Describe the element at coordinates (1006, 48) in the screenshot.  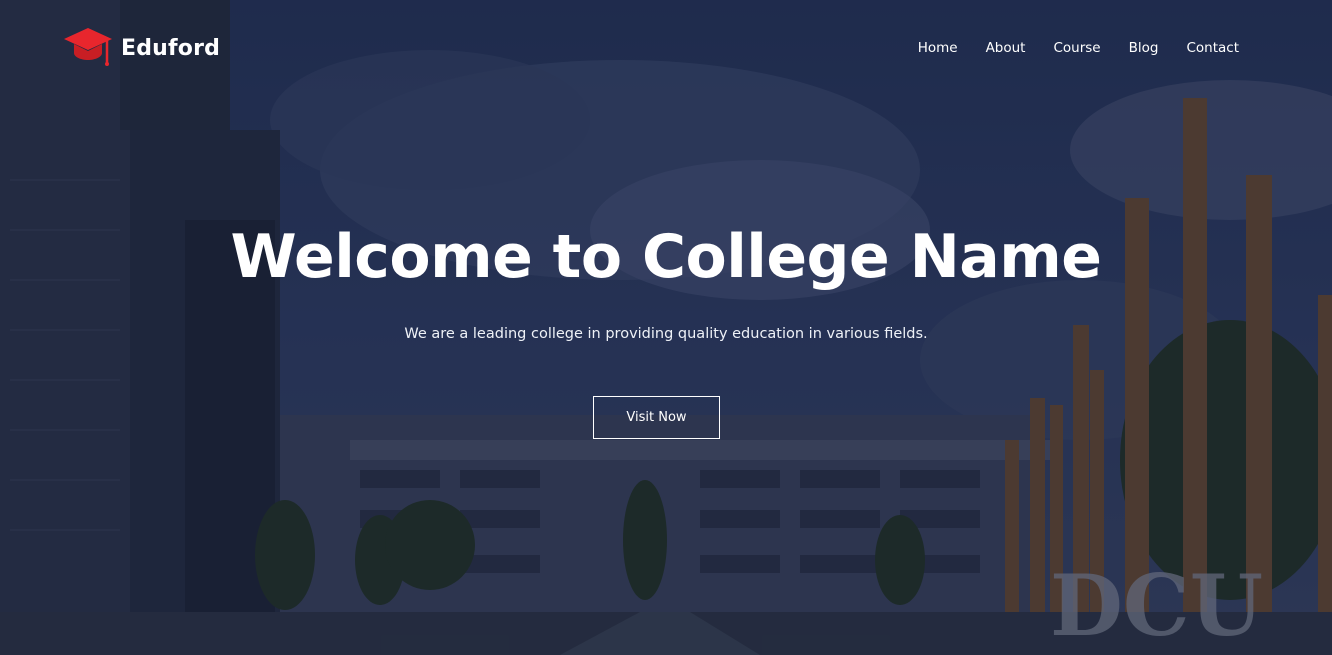
I see `nav-link-about: About` at that location.